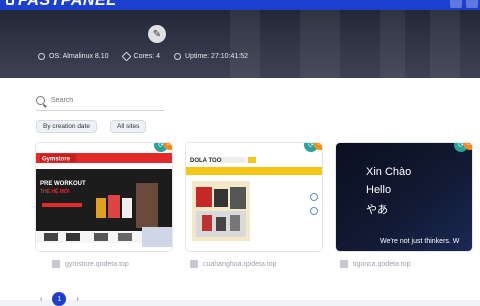  What do you see at coordinates (126, 56) in the screenshot?
I see `cpu-icon` at bounding box center [126, 56].